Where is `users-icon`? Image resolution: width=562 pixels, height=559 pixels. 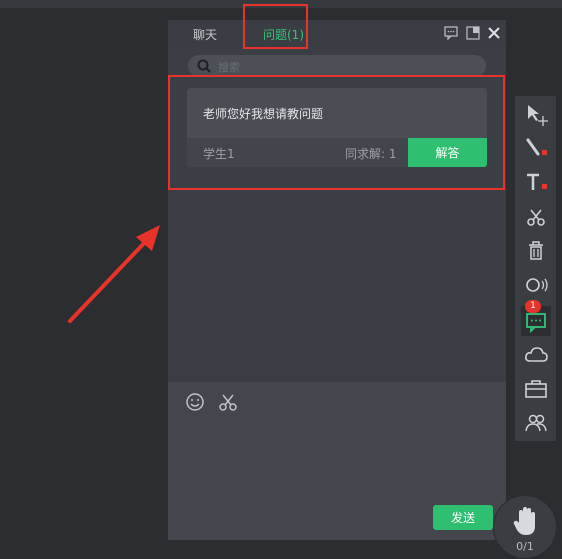 users-icon is located at coordinates (536, 423).